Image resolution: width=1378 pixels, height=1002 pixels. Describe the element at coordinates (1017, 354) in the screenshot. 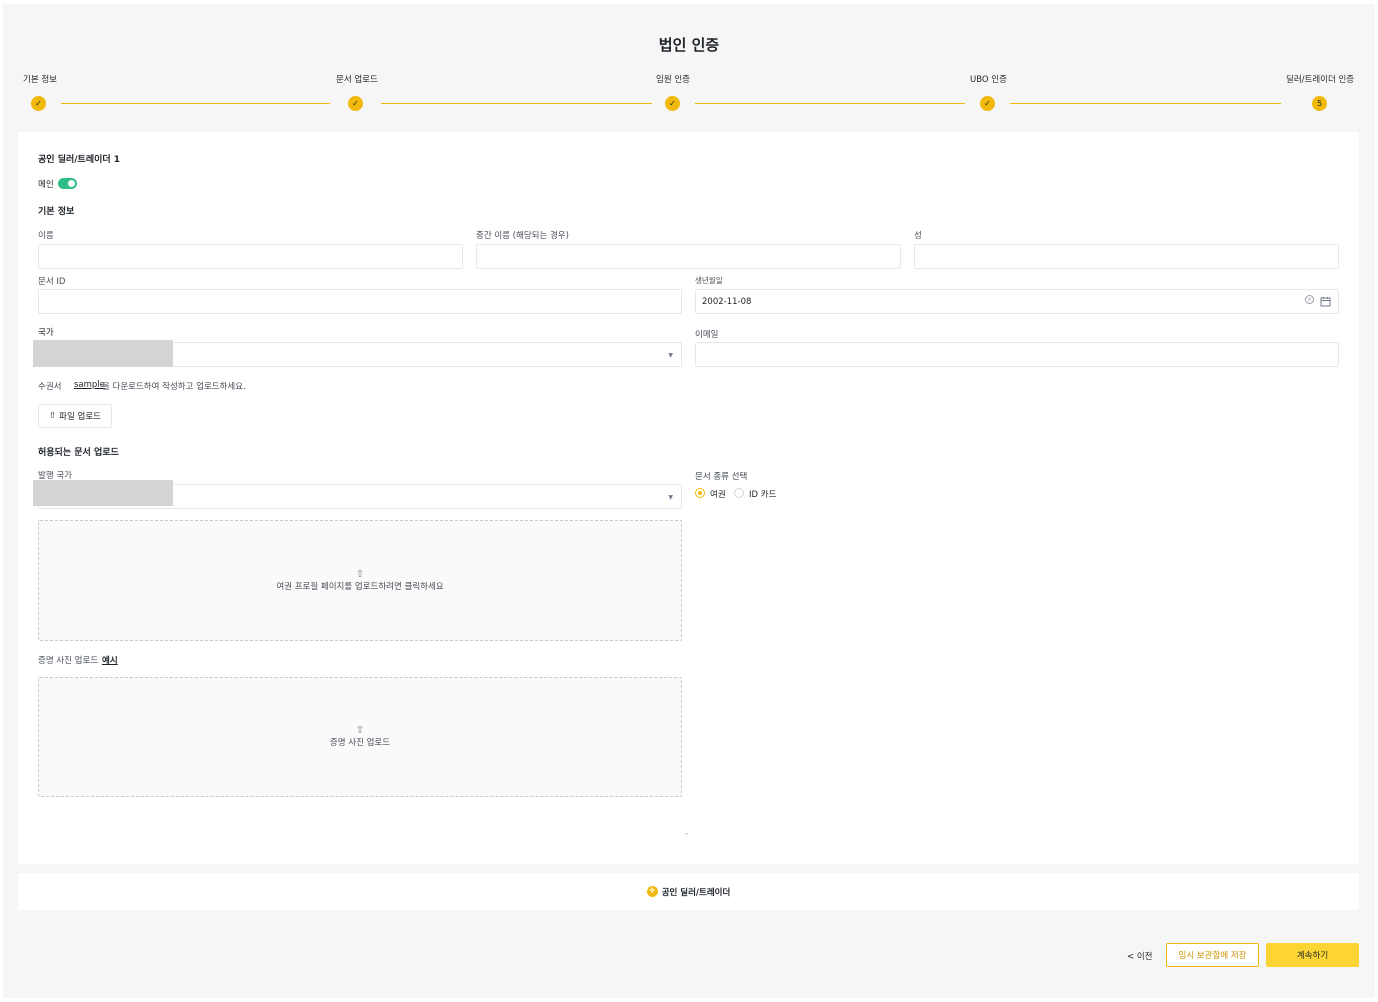

I see `email-field` at that location.